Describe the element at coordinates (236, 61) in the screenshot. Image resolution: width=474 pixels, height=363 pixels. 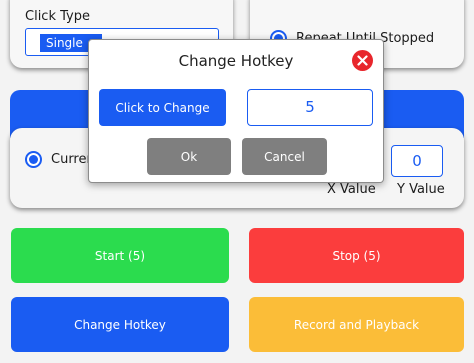
I see `dialog-title: Change Hotkey` at that location.